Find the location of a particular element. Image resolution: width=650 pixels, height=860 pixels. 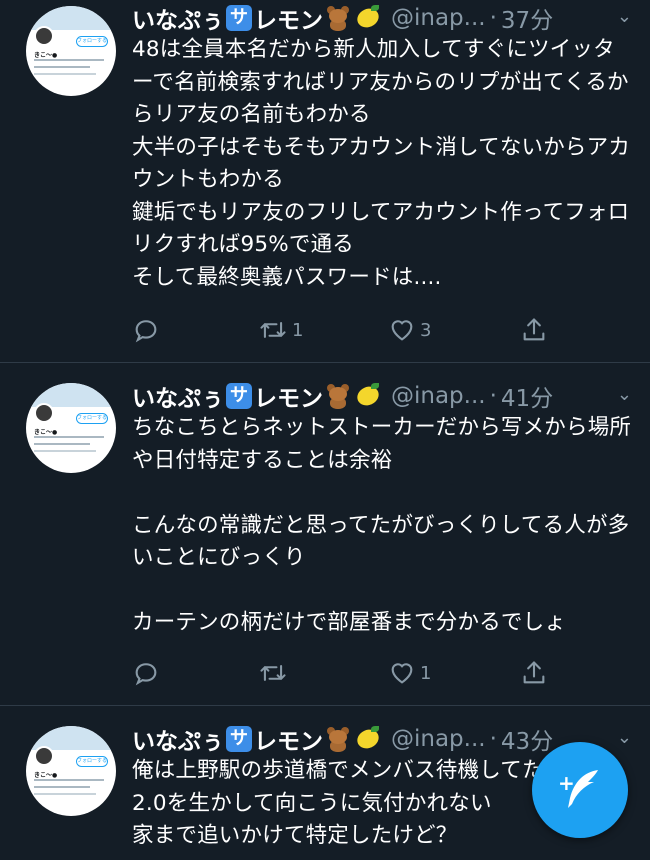

timestamp: 43分 is located at coordinates (527, 739).